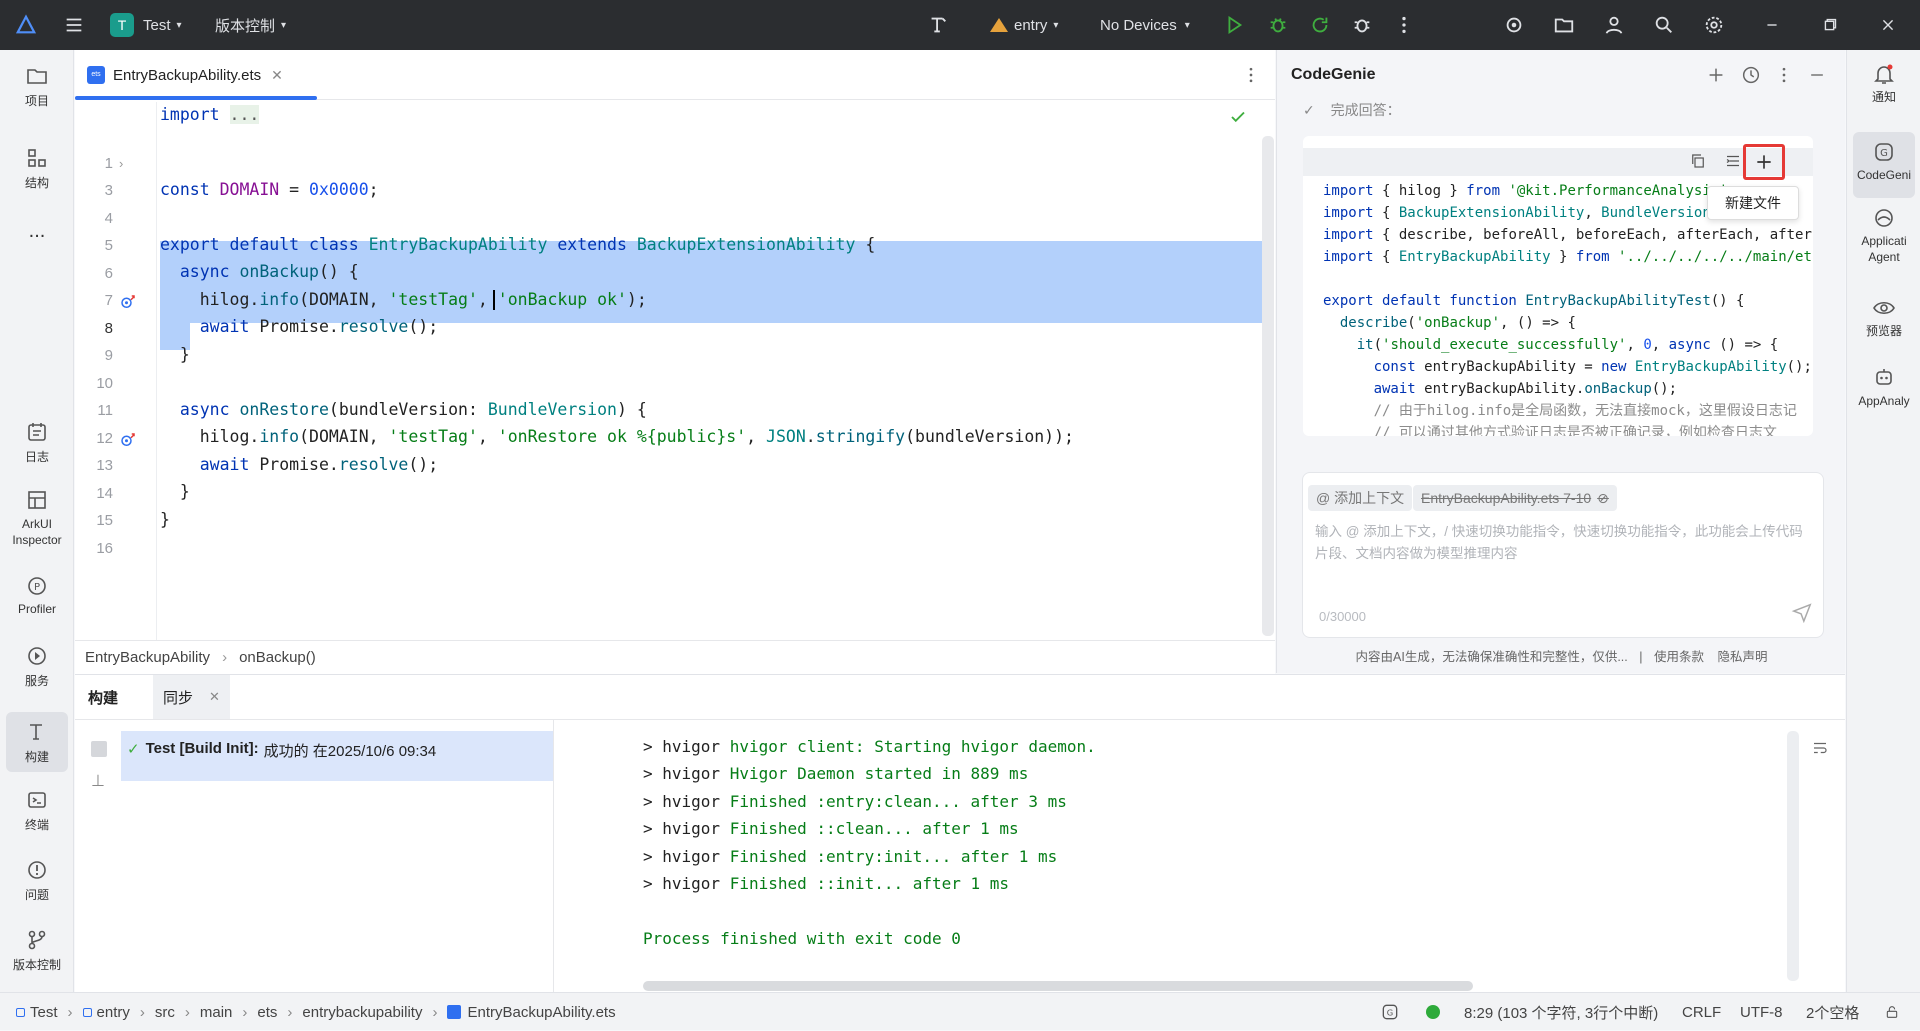 The height and width of the screenshot is (1031, 1920). Describe the element at coordinates (938, 25) in the screenshot. I see `build-hammer-icon` at that location.